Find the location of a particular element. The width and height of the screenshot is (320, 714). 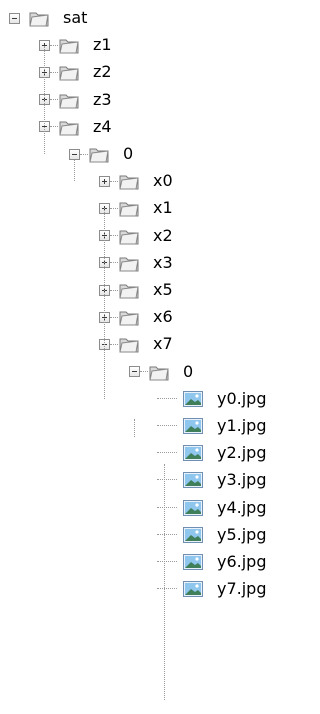

tree-item-label: x0 is located at coordinates (163, 181).